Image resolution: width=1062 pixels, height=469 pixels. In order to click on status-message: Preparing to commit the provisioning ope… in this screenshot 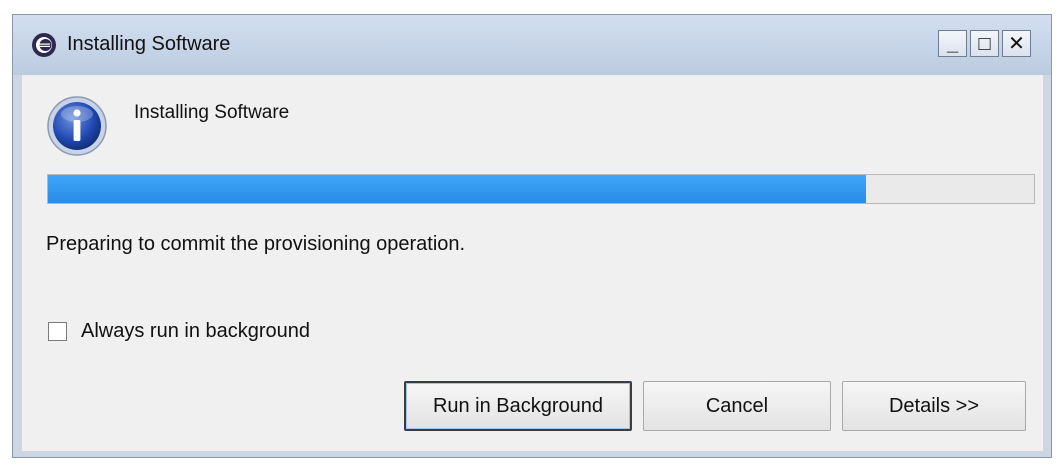, I will do `click(256, 244)`.